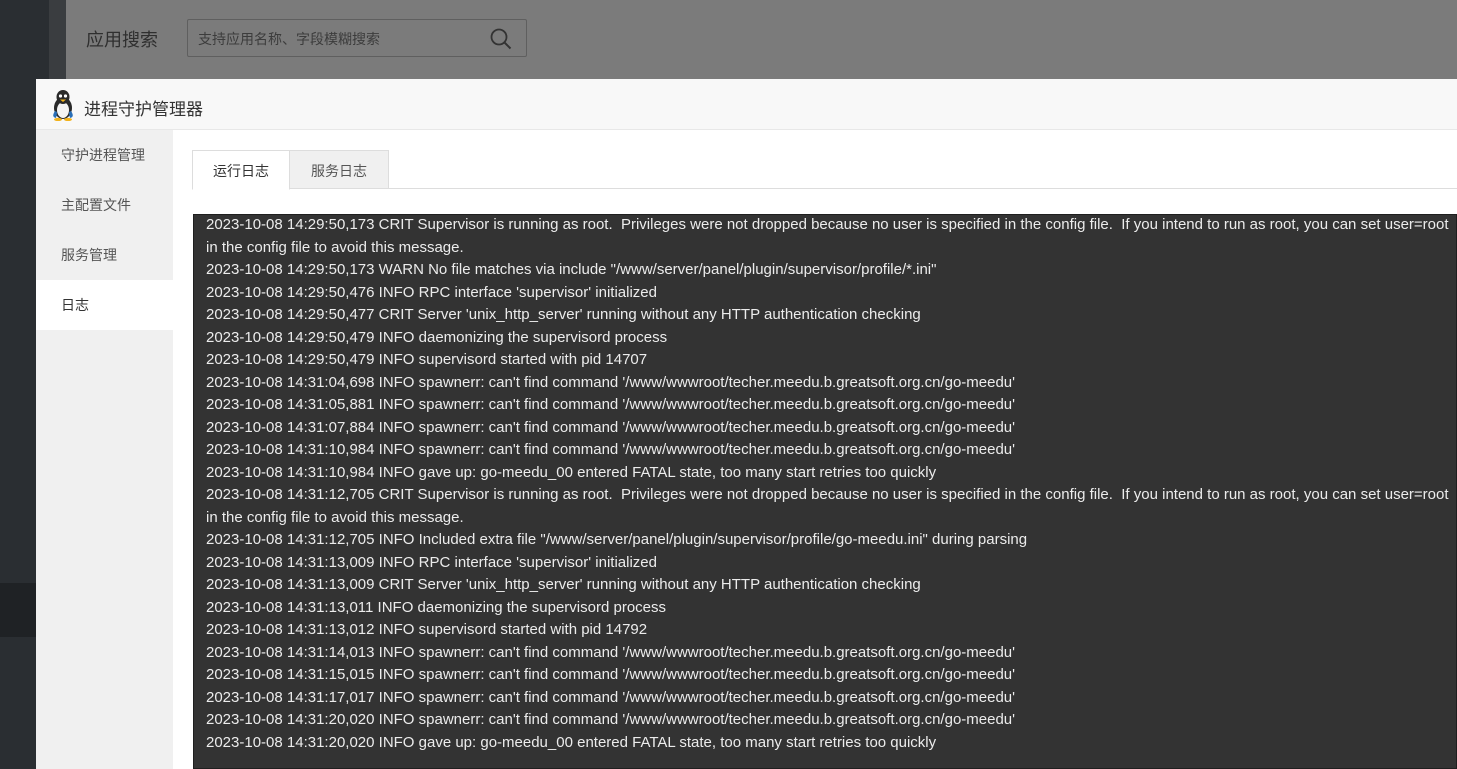 The height and width of the screenshot is (769, 1457). Describe the element at coordinates (104, 305) in the screenshot. I see `sidebar-item-logs: 日志` at that location.